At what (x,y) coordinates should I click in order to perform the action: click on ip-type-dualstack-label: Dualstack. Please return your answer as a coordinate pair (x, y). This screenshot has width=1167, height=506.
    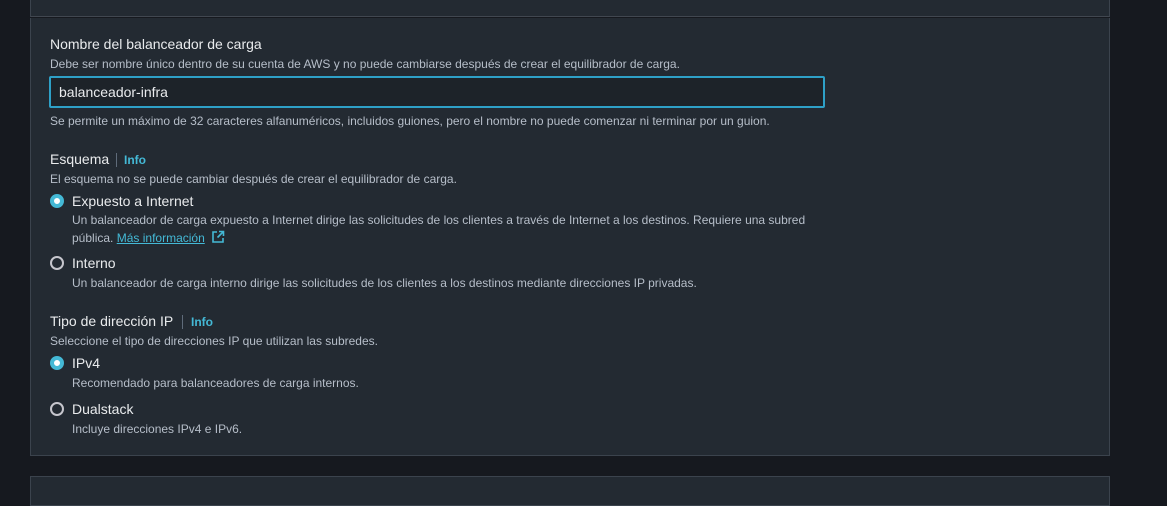
    Looking at the image, I should click on (102, 409).